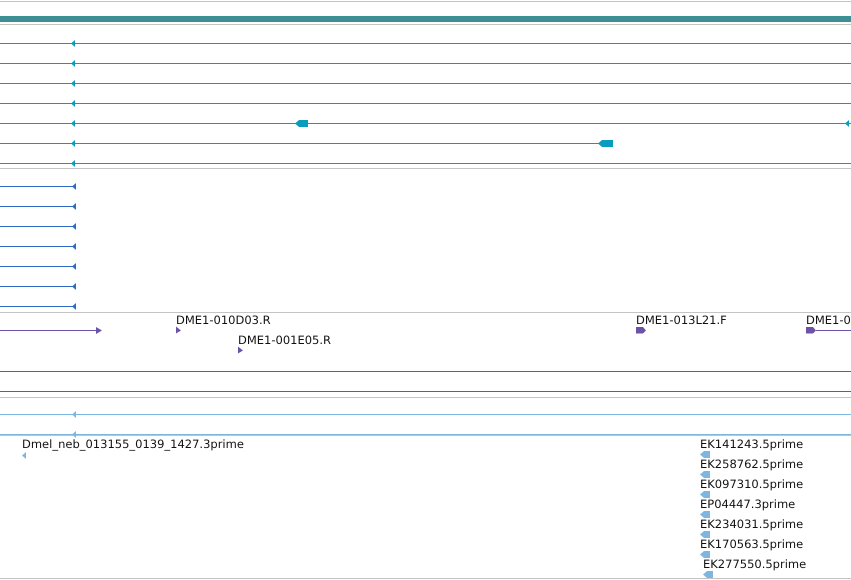 The width and height of the screenshot is (851, 580). I want to click on feature-label: Dmel_neb_013155_0139_1427.3prime, so click(133, 444).